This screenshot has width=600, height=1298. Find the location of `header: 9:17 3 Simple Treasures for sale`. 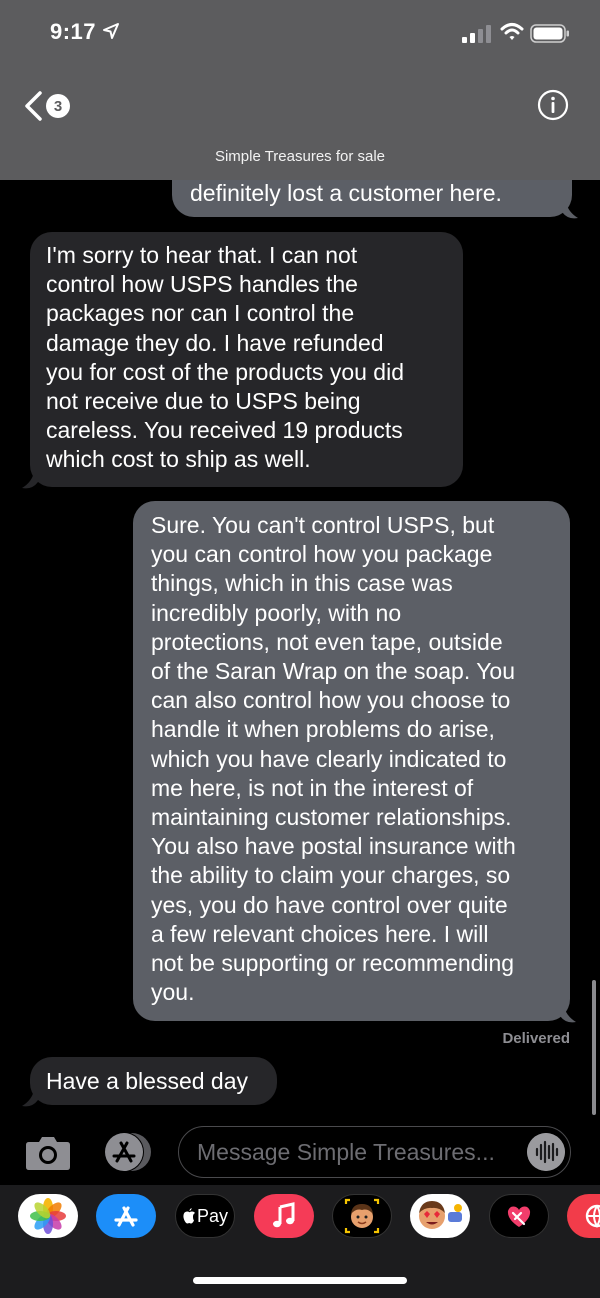

header: 9:17 3 Simple Treasures for sale is located at coordinates (300, 90).